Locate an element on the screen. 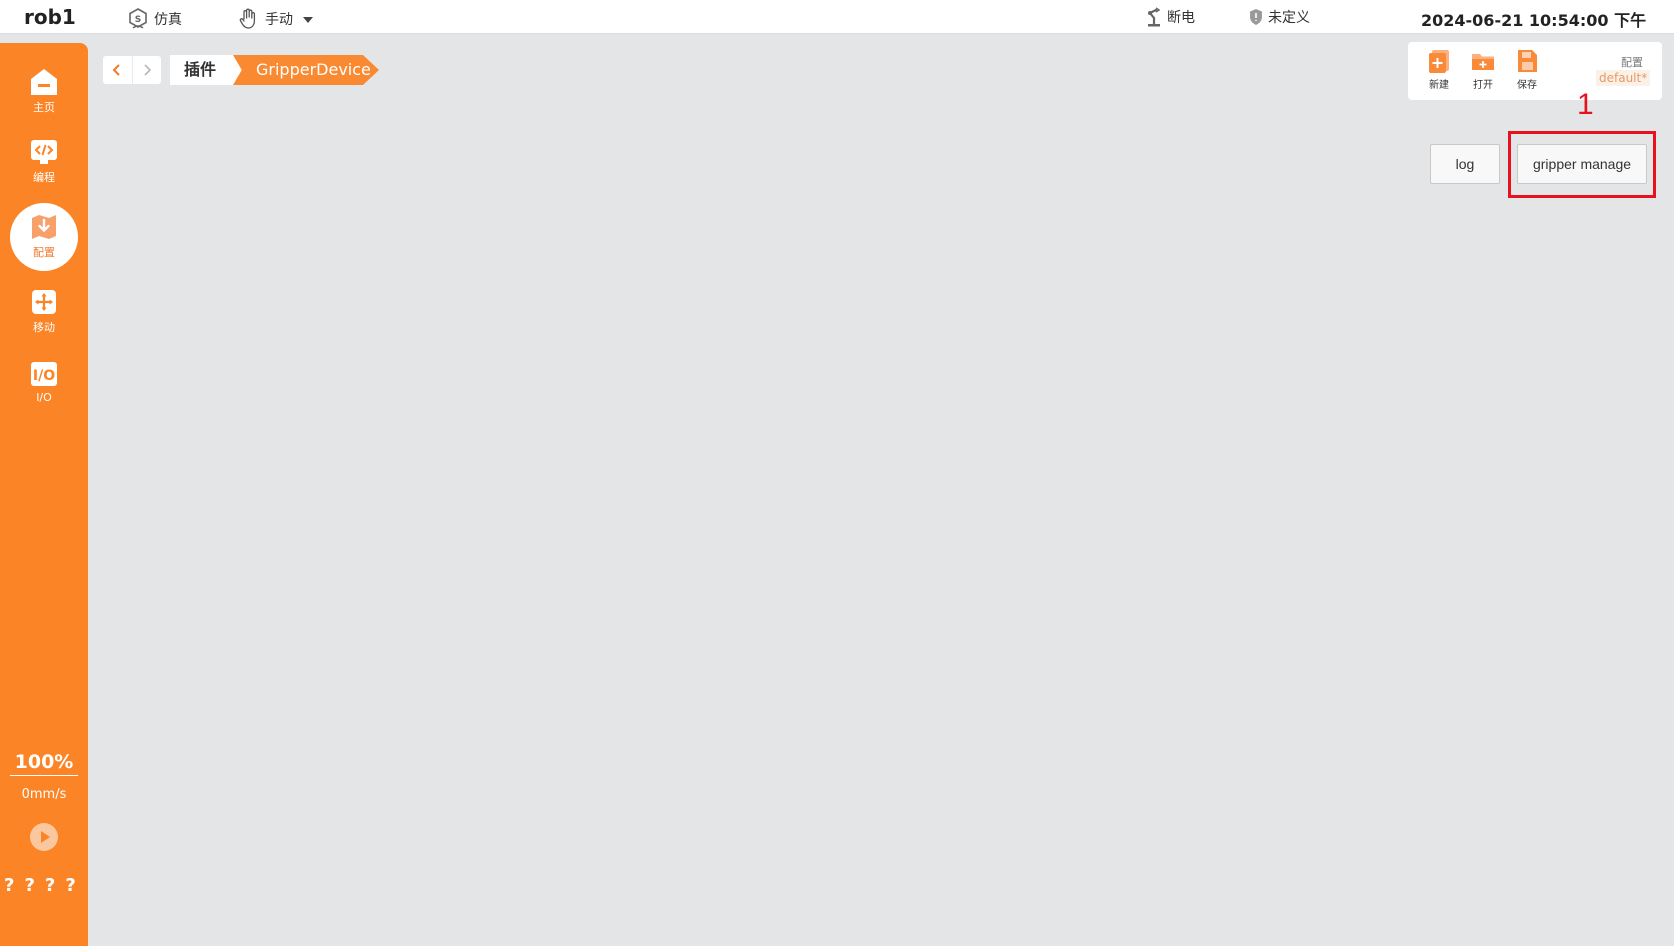  svg-text: S is located at coordinates (138, 20).